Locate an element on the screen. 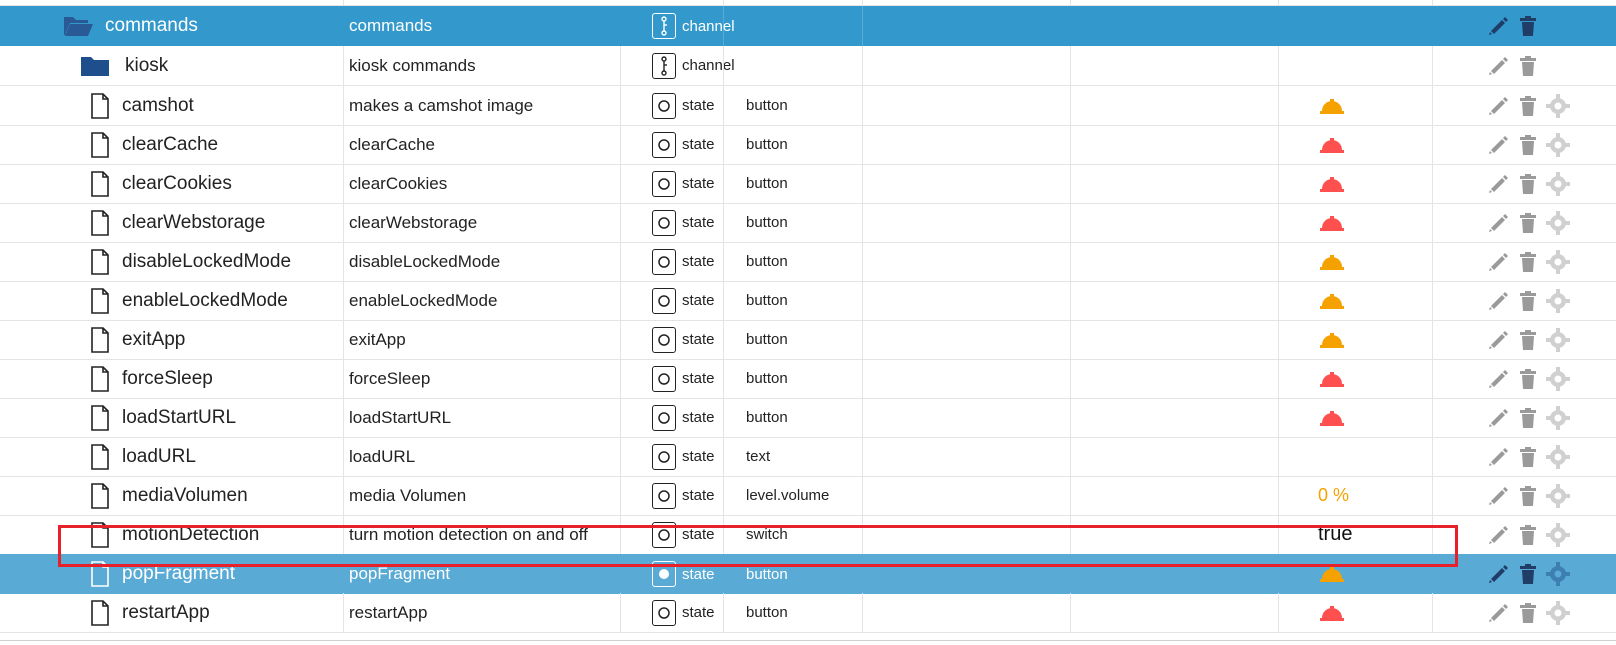 The image size is (1616, 645). folder-open-icon is located at coordinates (78, 26).